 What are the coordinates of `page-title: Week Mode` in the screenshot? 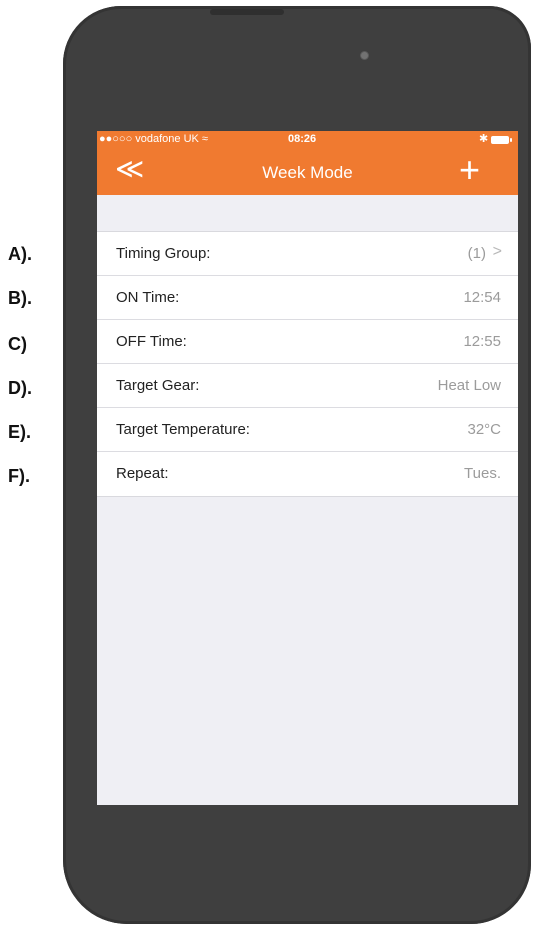 It's located at (307, 172).